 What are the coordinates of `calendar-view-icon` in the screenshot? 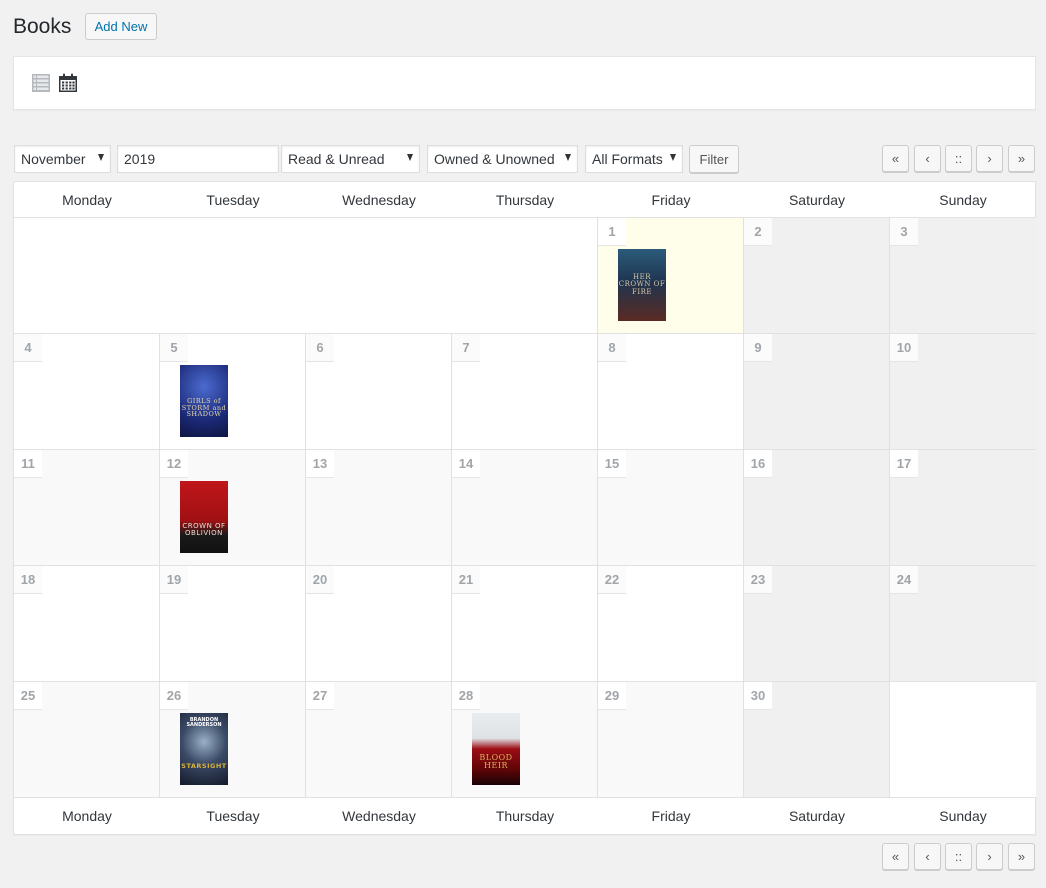 It's located at (68, 83).